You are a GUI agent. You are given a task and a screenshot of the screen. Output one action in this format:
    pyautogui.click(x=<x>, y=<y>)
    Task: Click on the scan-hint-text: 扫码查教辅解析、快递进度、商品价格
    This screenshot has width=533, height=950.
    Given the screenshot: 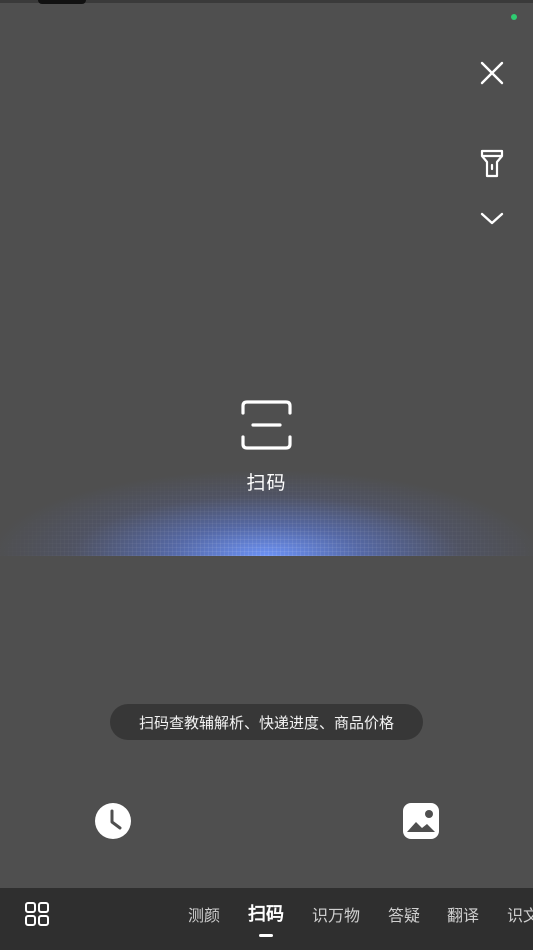 What is the action you would take?
    pyautogui.click(x=266, y=722)
    